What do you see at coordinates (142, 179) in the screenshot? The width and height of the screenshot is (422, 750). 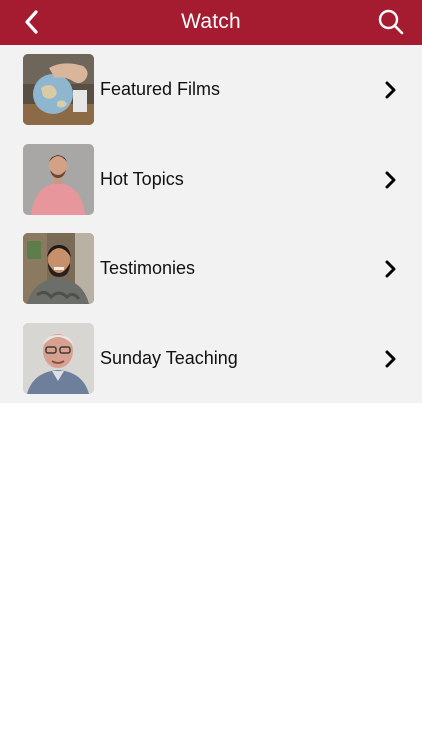 I see `list-item-label: Hot Topics` at bounding box center [142, 179].